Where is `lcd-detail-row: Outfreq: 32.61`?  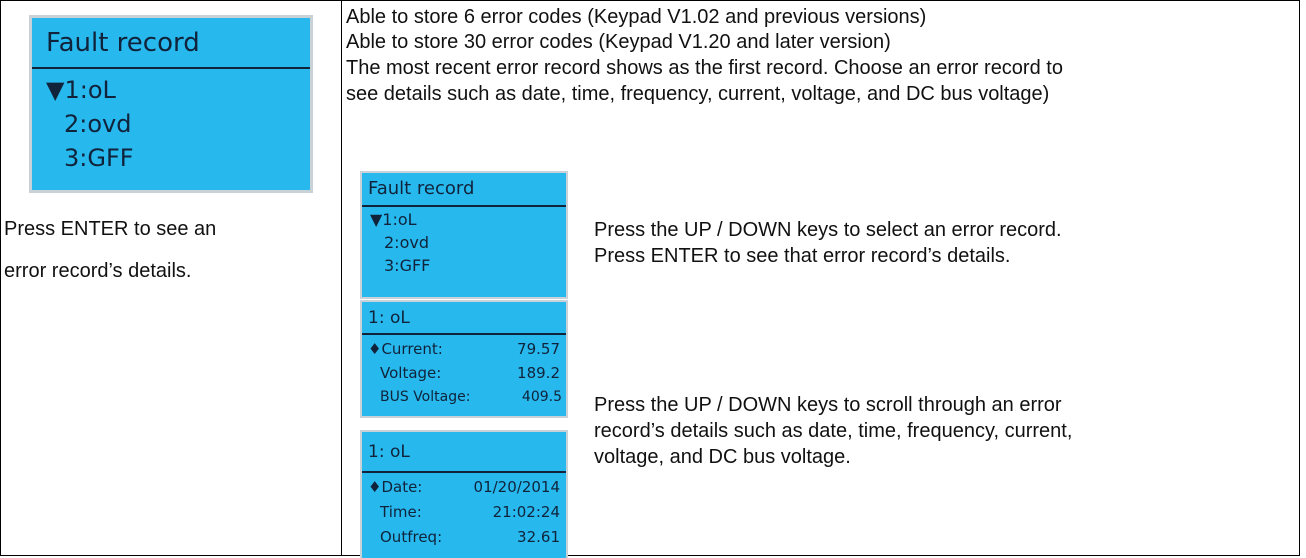
lcd-detail-row: Outfreq: 32.61 is located at coordinates (470, 537).